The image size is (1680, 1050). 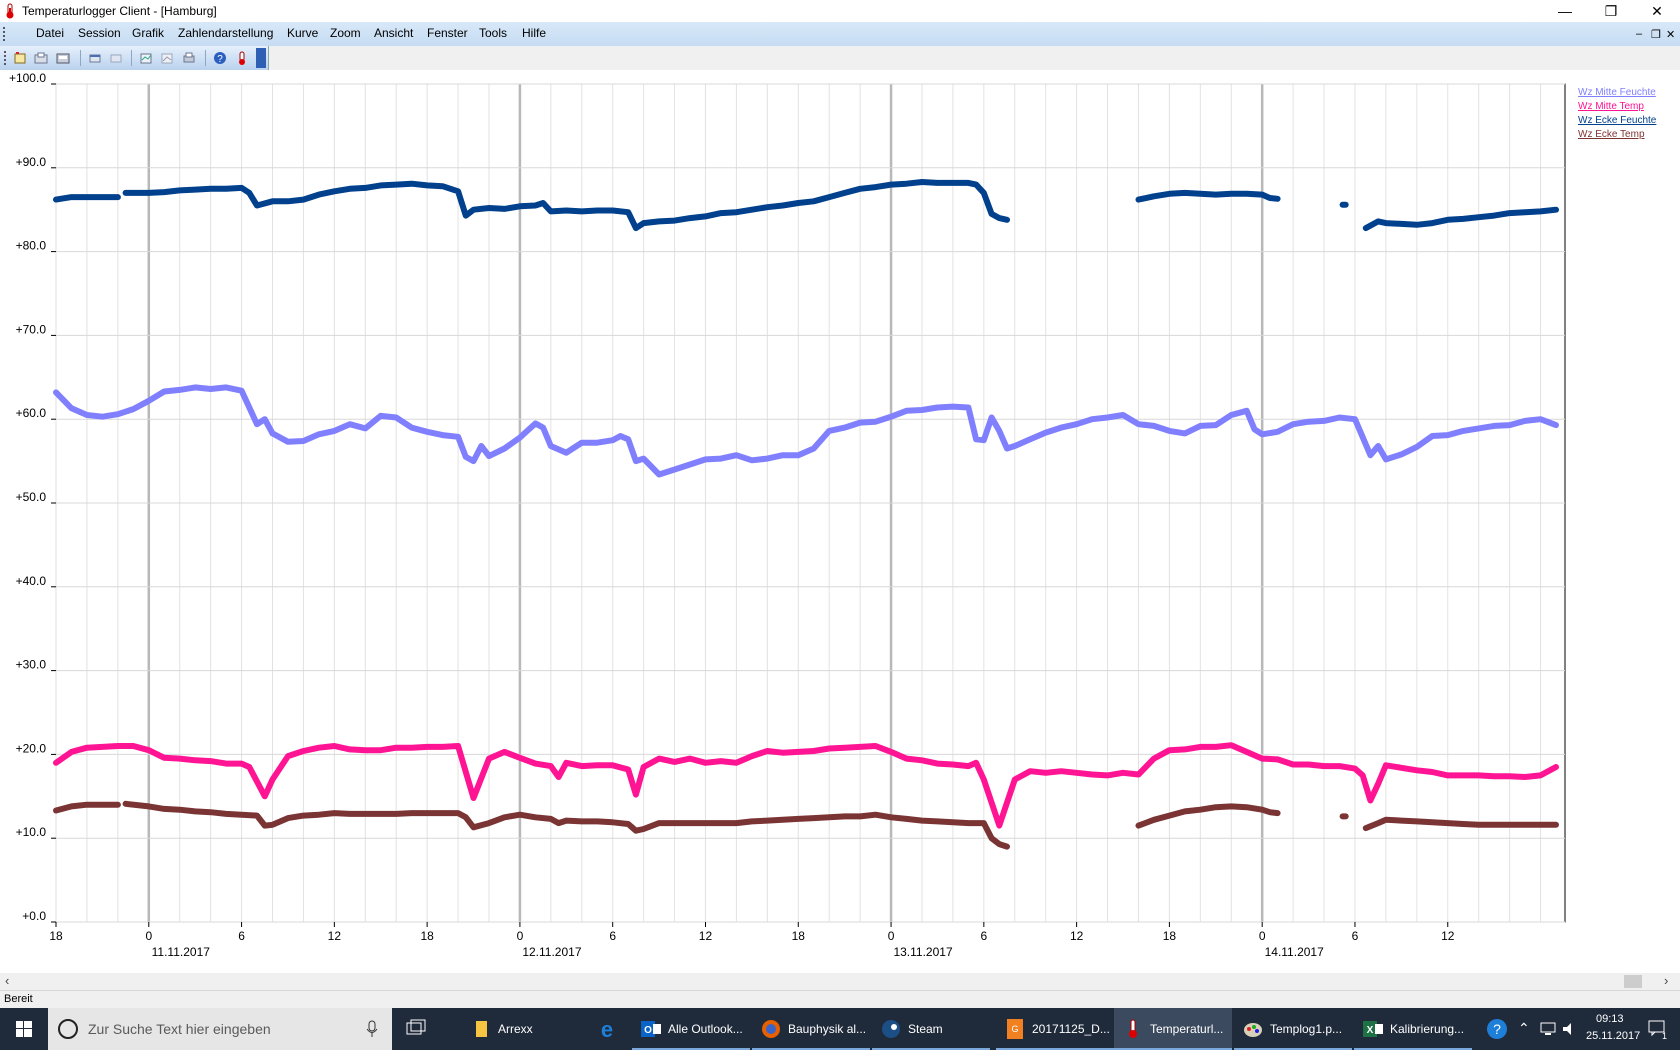 I want to click on toolbar-overflow-button, so click(x=261, y=58).